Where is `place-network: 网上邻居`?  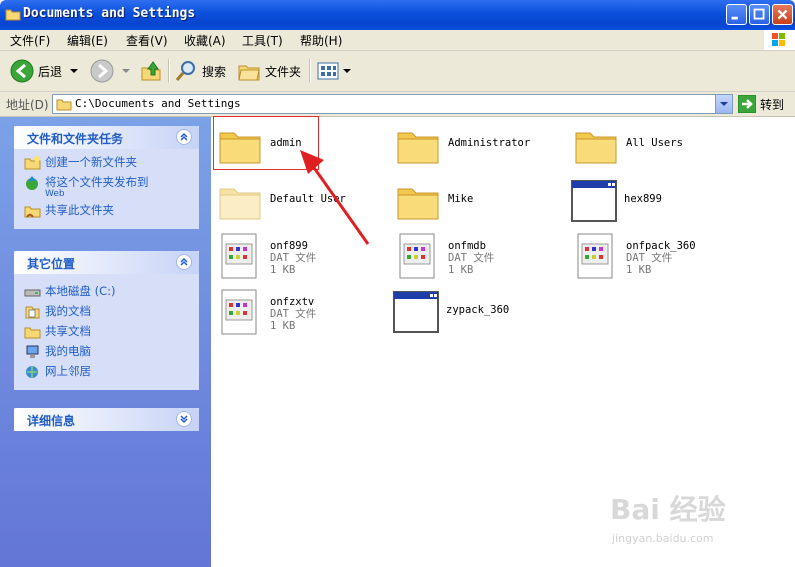 place-network: 网上邻居 is located at coordinates (111, 372).